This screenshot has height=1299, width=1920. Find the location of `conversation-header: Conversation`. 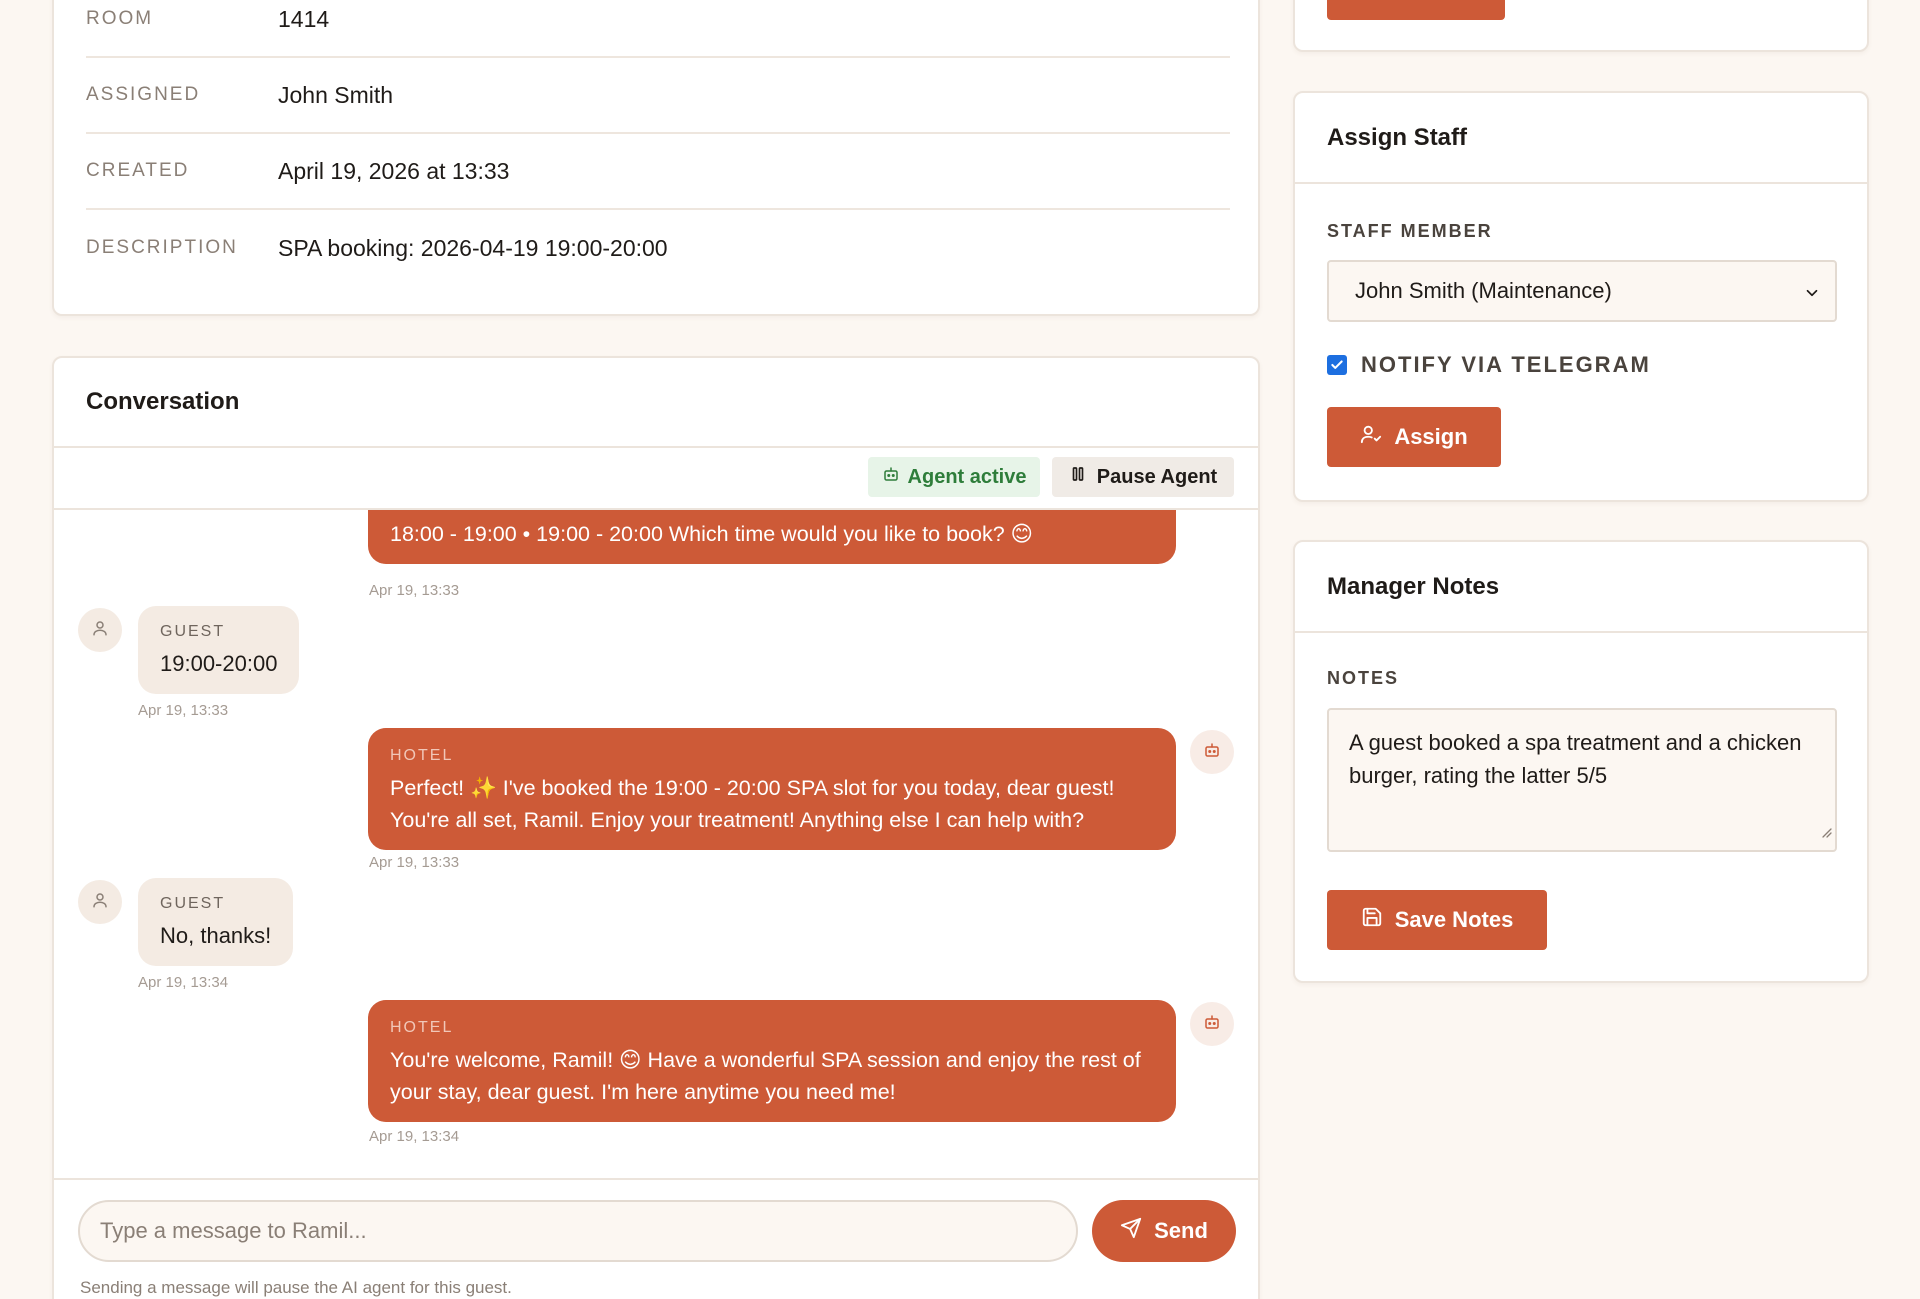

conversation-header: Conversation is located at coordinates (656, 403).